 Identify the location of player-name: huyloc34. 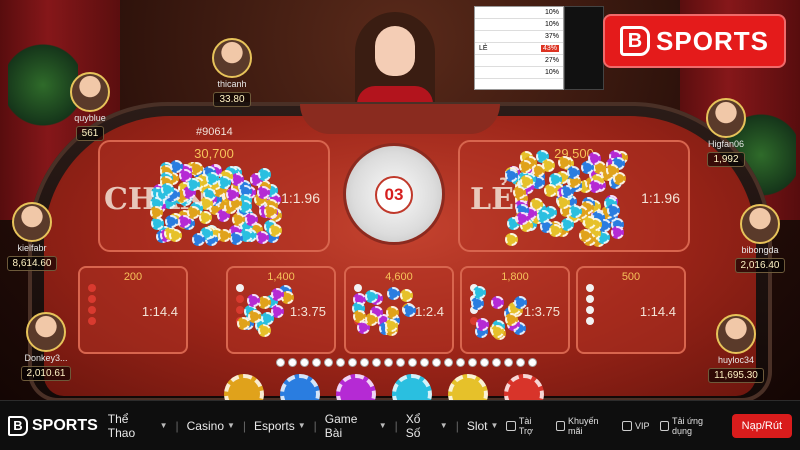
(736, 360).